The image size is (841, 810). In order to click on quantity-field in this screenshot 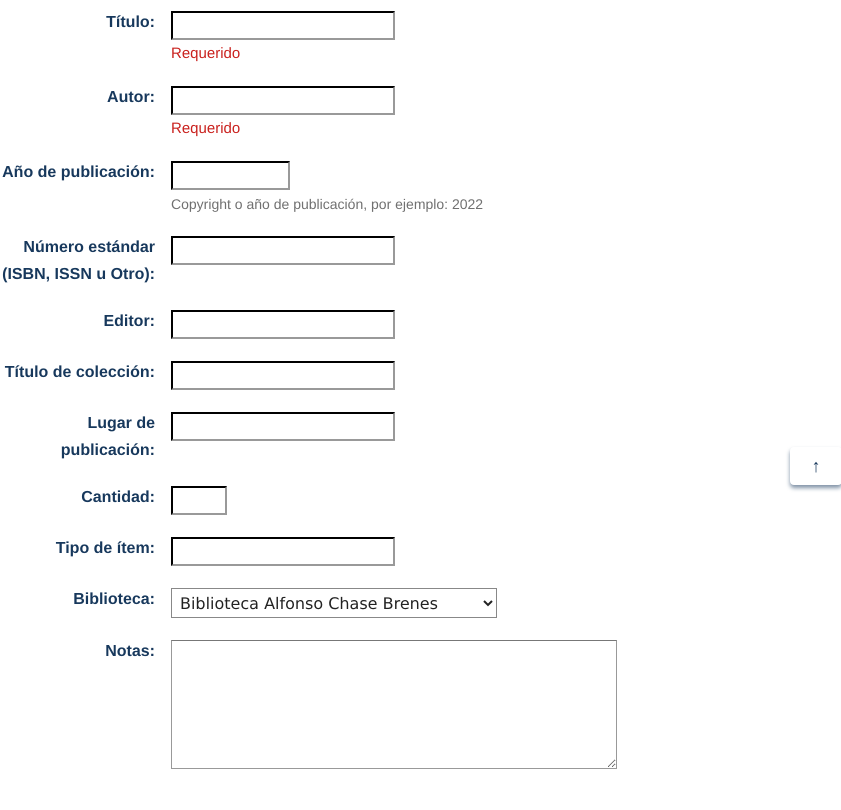, I will do `click(199, 500)`.